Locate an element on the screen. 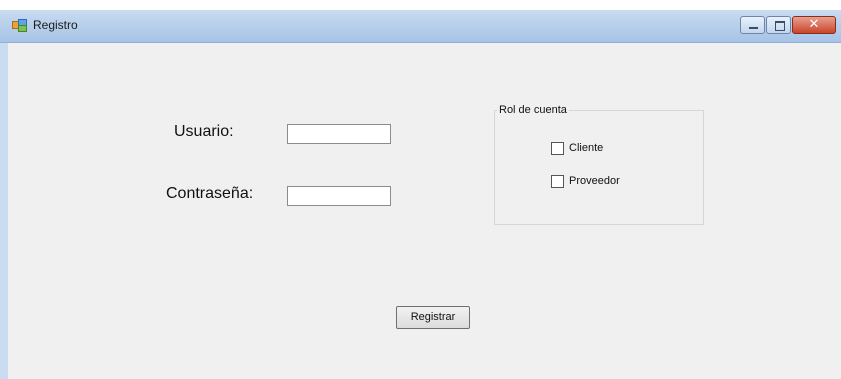 Image resolution: width=841 pixels, height=379 pixels. proveedor-checkbox is located at coordinates (557, 181).